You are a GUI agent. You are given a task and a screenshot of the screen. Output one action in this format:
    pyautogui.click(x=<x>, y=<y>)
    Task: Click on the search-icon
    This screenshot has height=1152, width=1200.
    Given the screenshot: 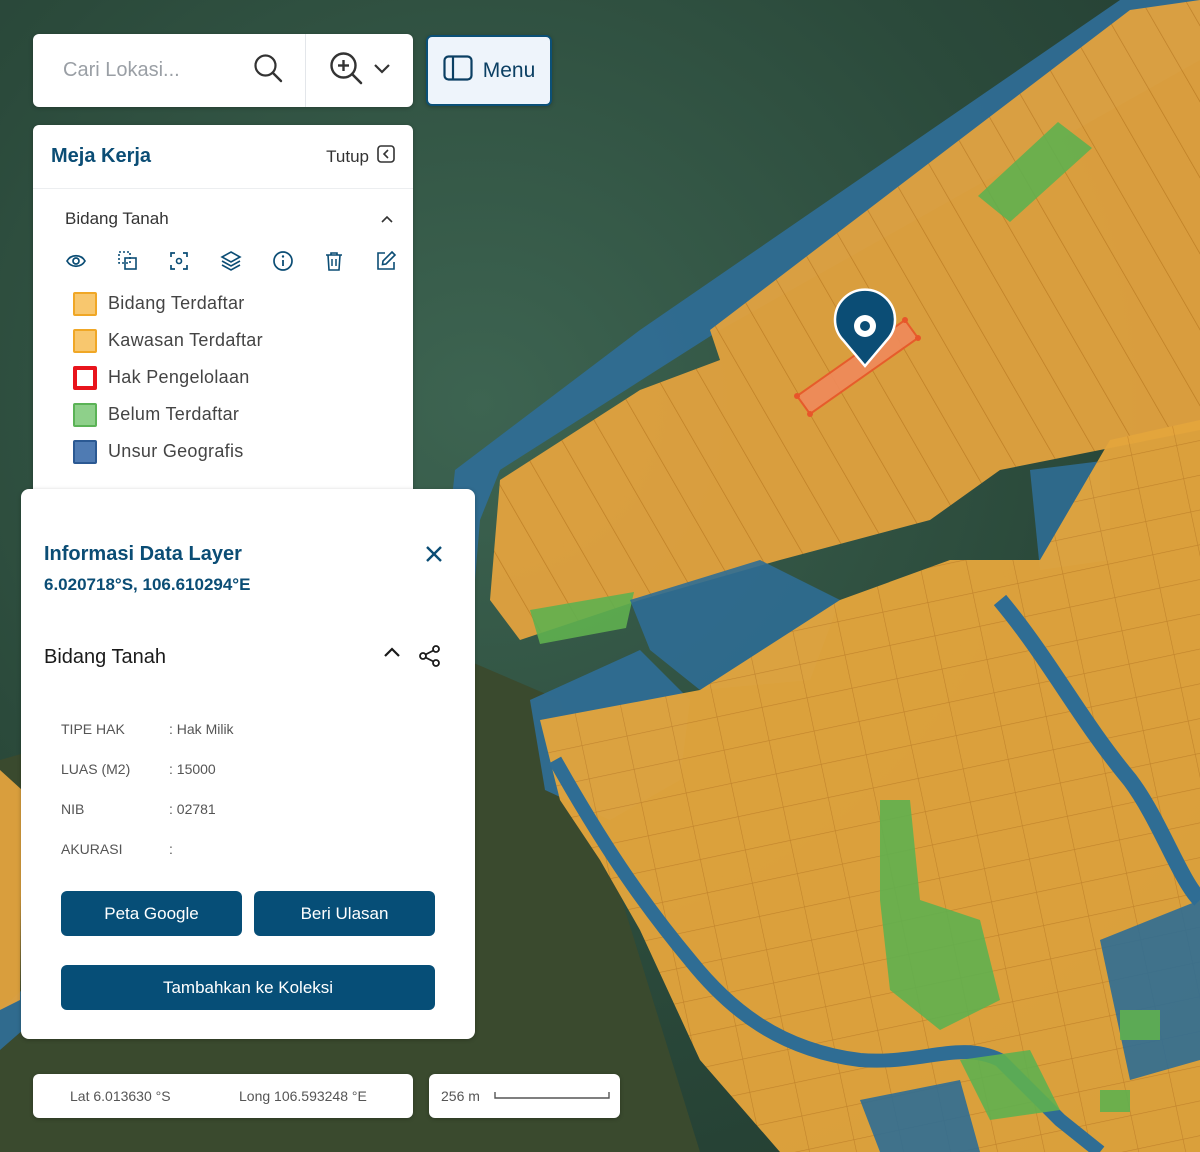 What is the action you would take?
    pyautogui.click(x=268, y=70)
    